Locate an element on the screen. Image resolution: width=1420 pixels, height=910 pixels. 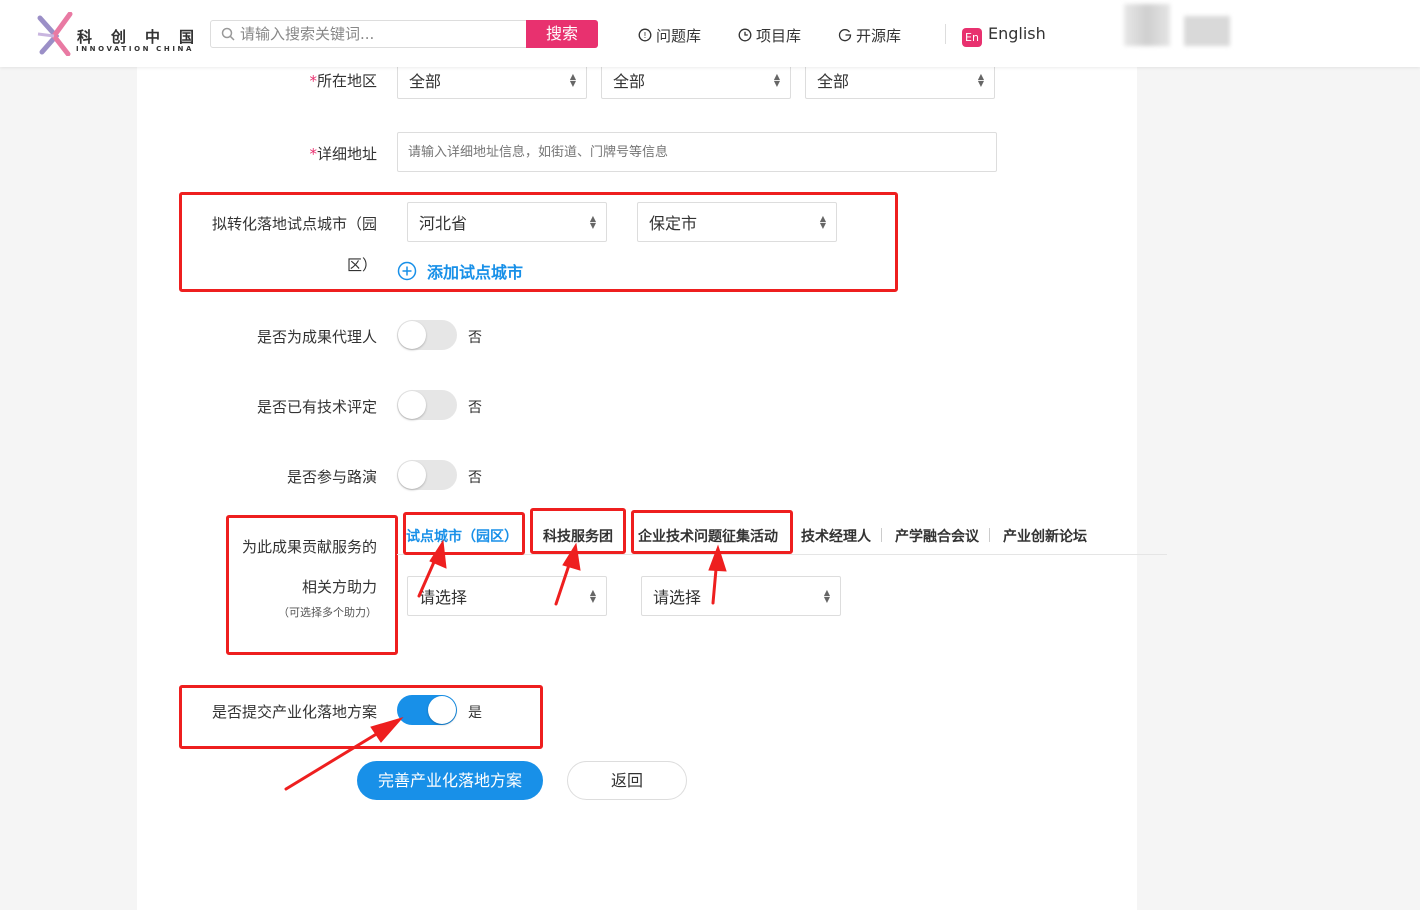
roadshow-value: 否 is located at coordinates (475, 478).